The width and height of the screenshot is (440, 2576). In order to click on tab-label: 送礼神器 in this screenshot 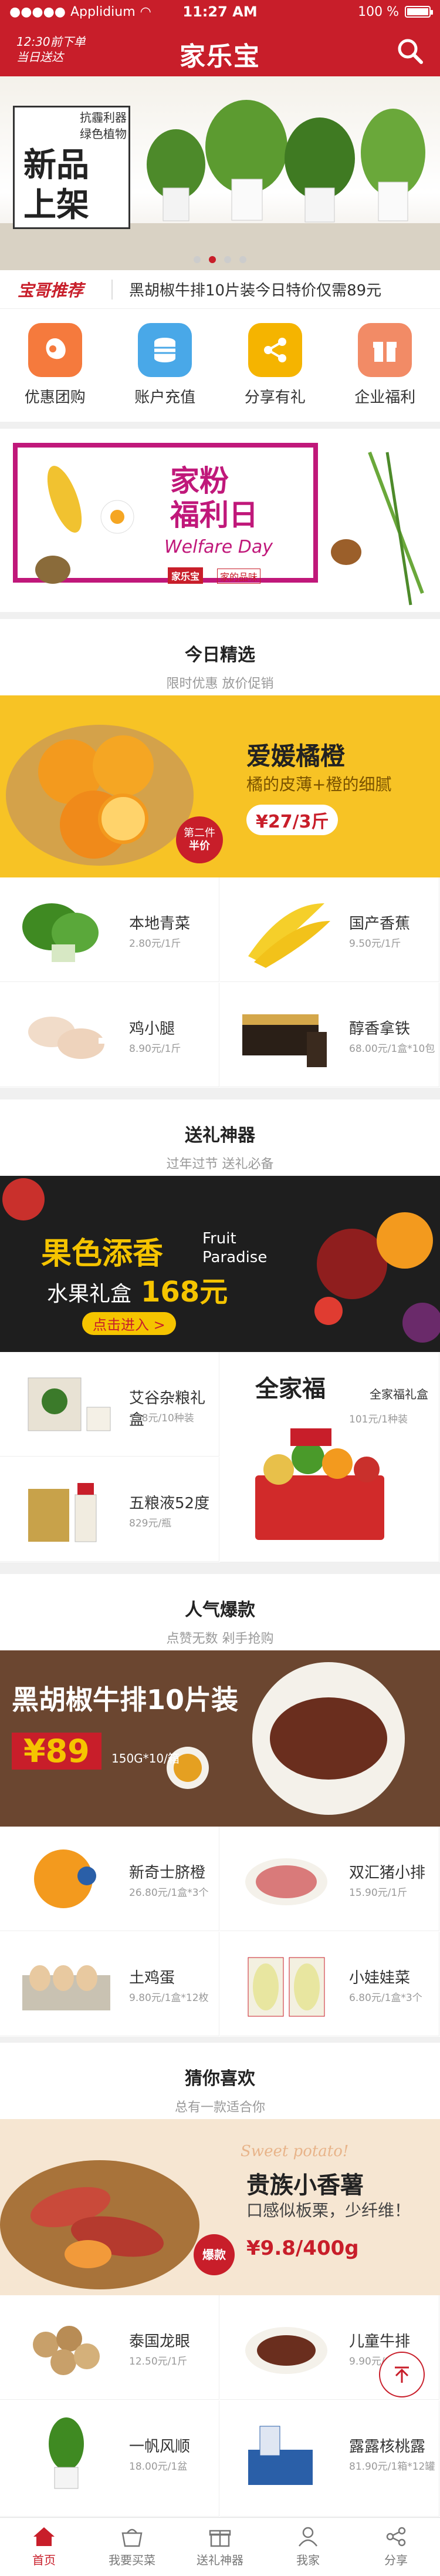, I will do `click(220, 2560)`.